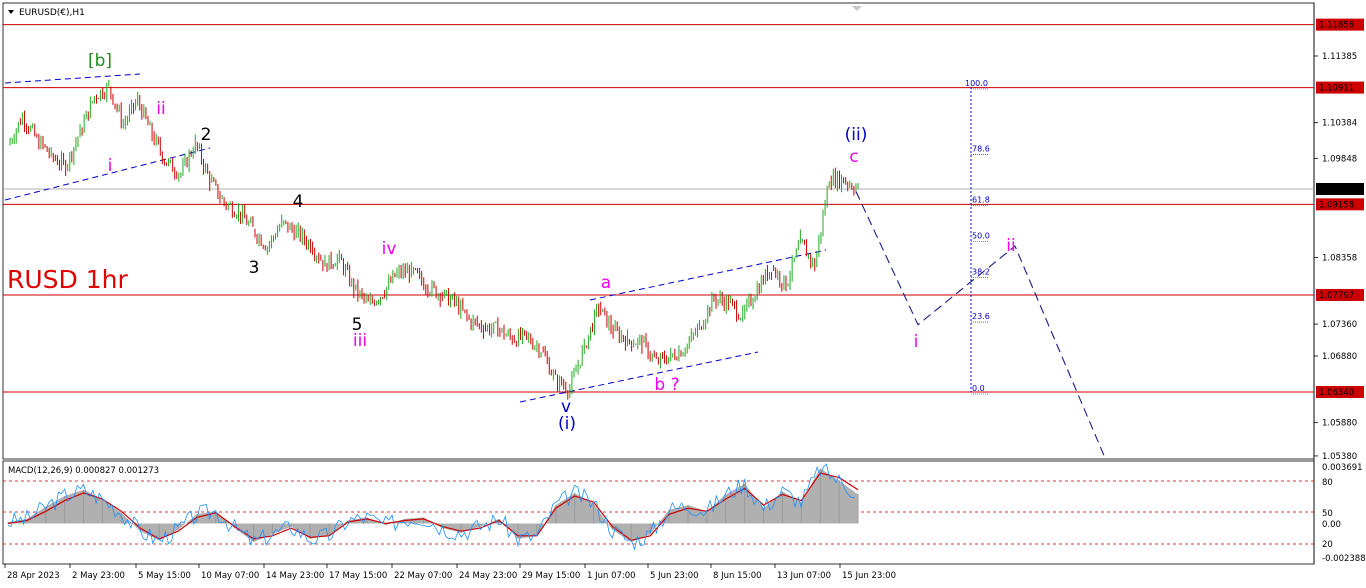 The height and width of the screenshot is (588, 1366). What do you see at coordinates (52, 13) in the screenshot?
I see `chart-title: EURUSD(€),H1` at bounding box center [52, 13].